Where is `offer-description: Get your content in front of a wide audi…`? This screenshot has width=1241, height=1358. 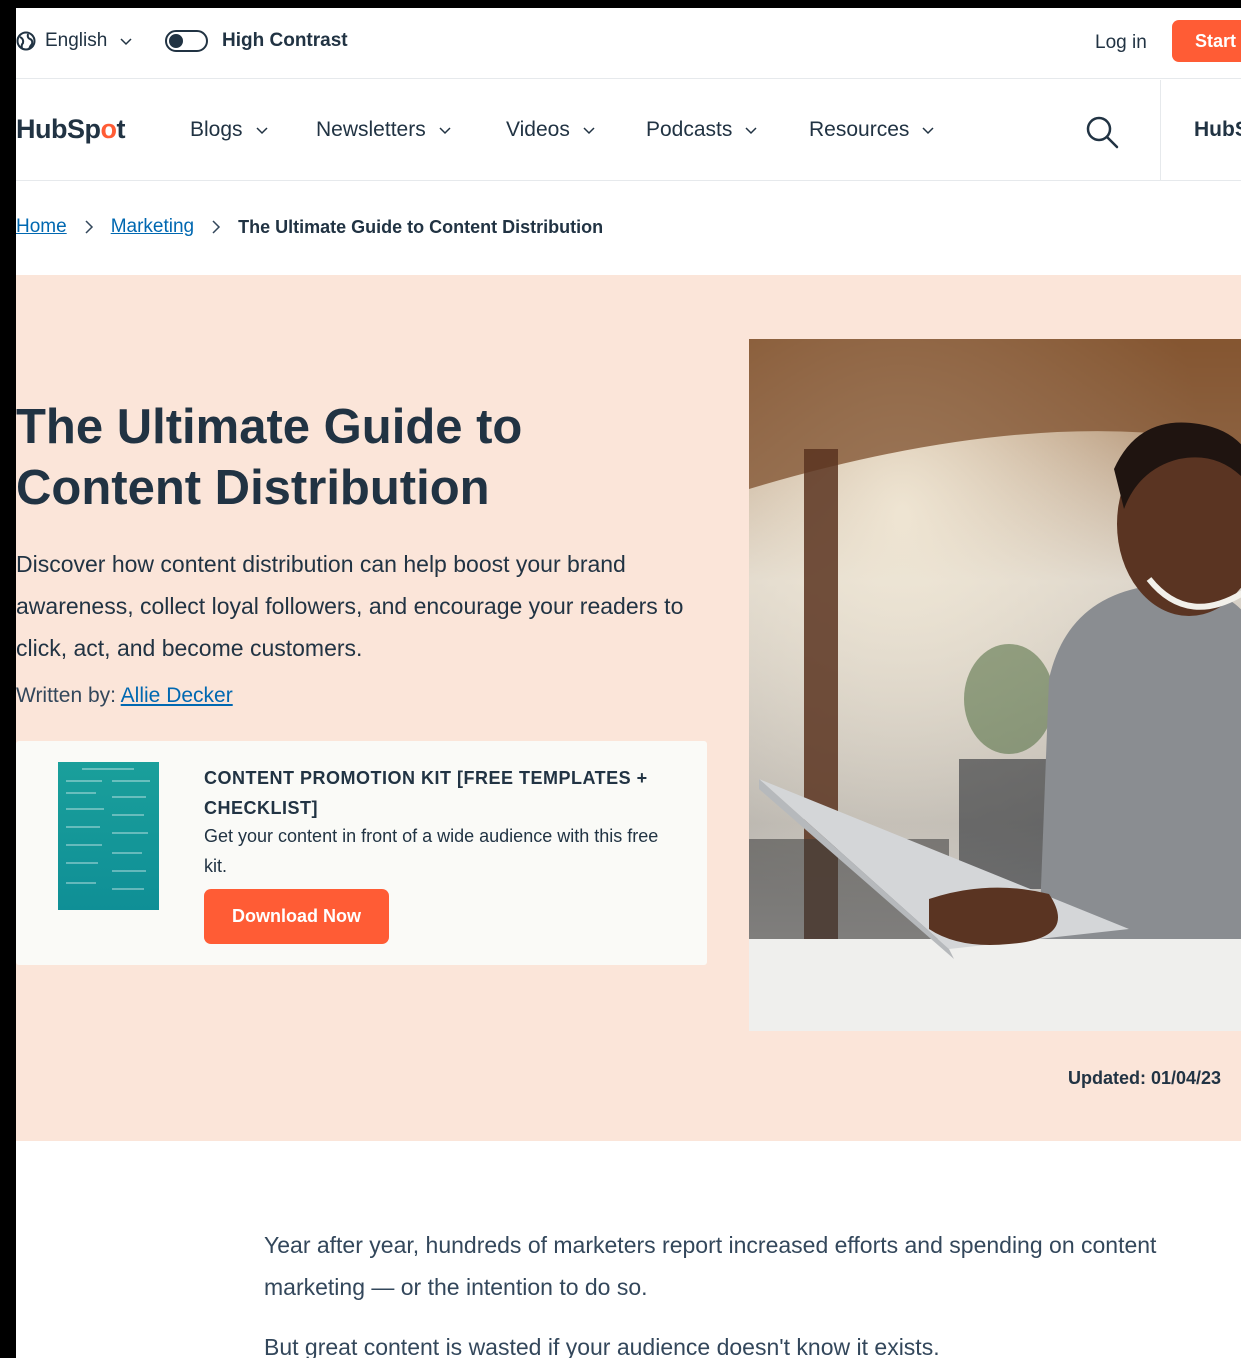 offer-description: Get your content in front of a wide audi… is located at coordinates (431, 851).